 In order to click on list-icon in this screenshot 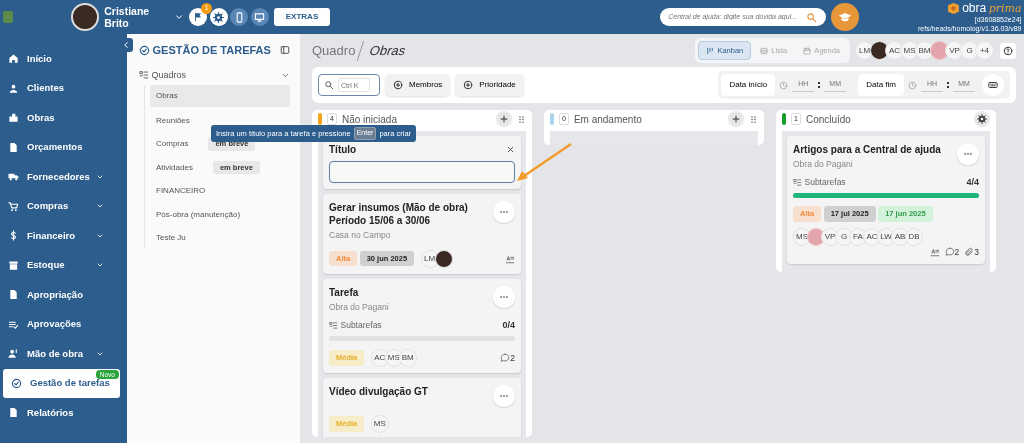, I will do `click(764, 50)`.